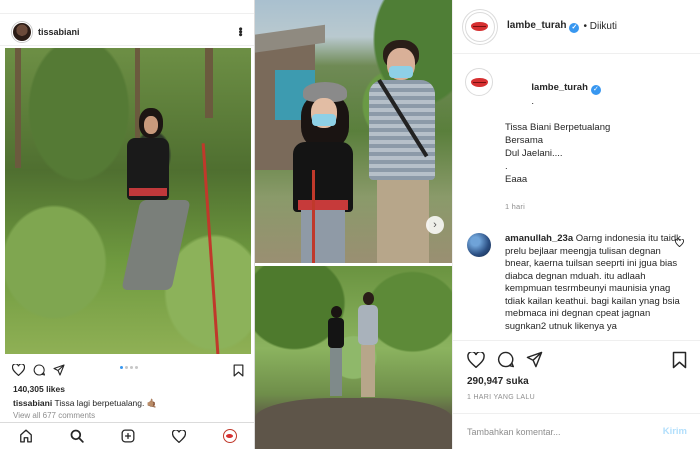 Image resolution: width=700 pixels, height=449 pixels. What do you see at coordinates (435, 225) in the screenshot?
I see `chevron-right-icon: ›` at bounding box center [435, 225].